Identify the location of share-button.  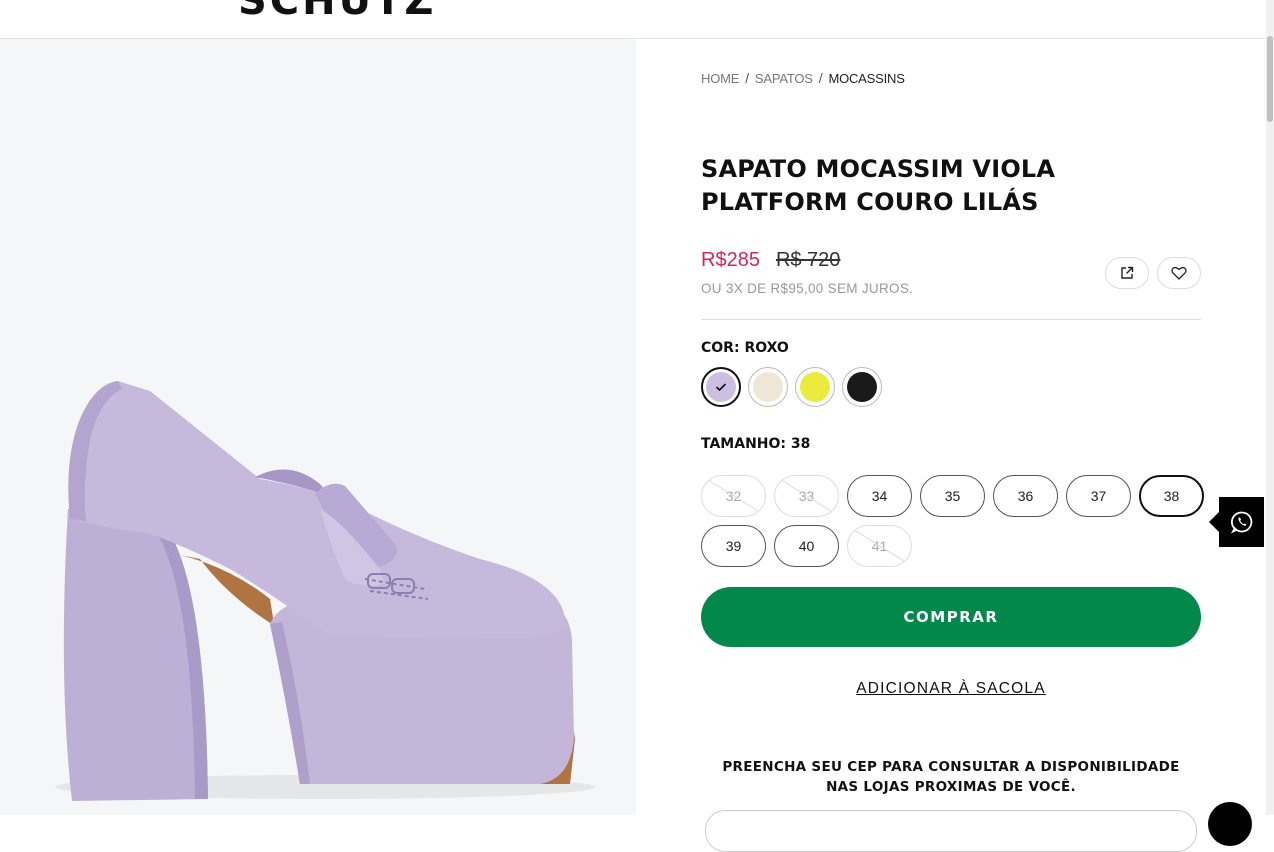
(1127, 273).